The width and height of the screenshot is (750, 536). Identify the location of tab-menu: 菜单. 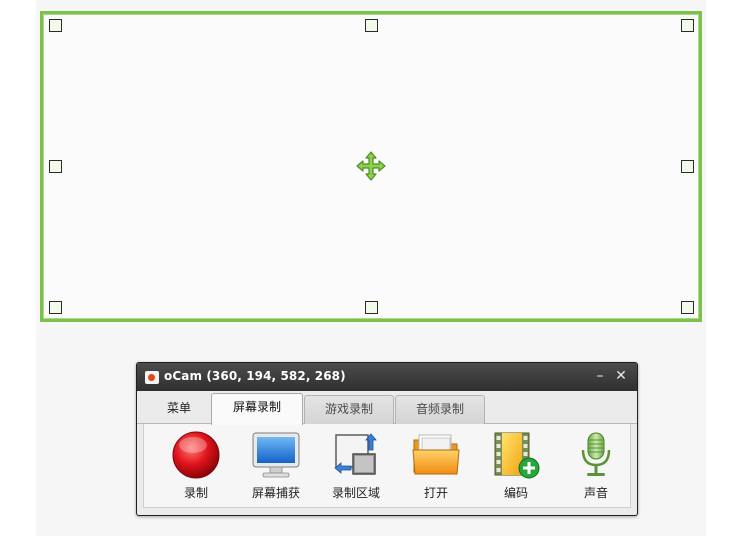
(179, 409).